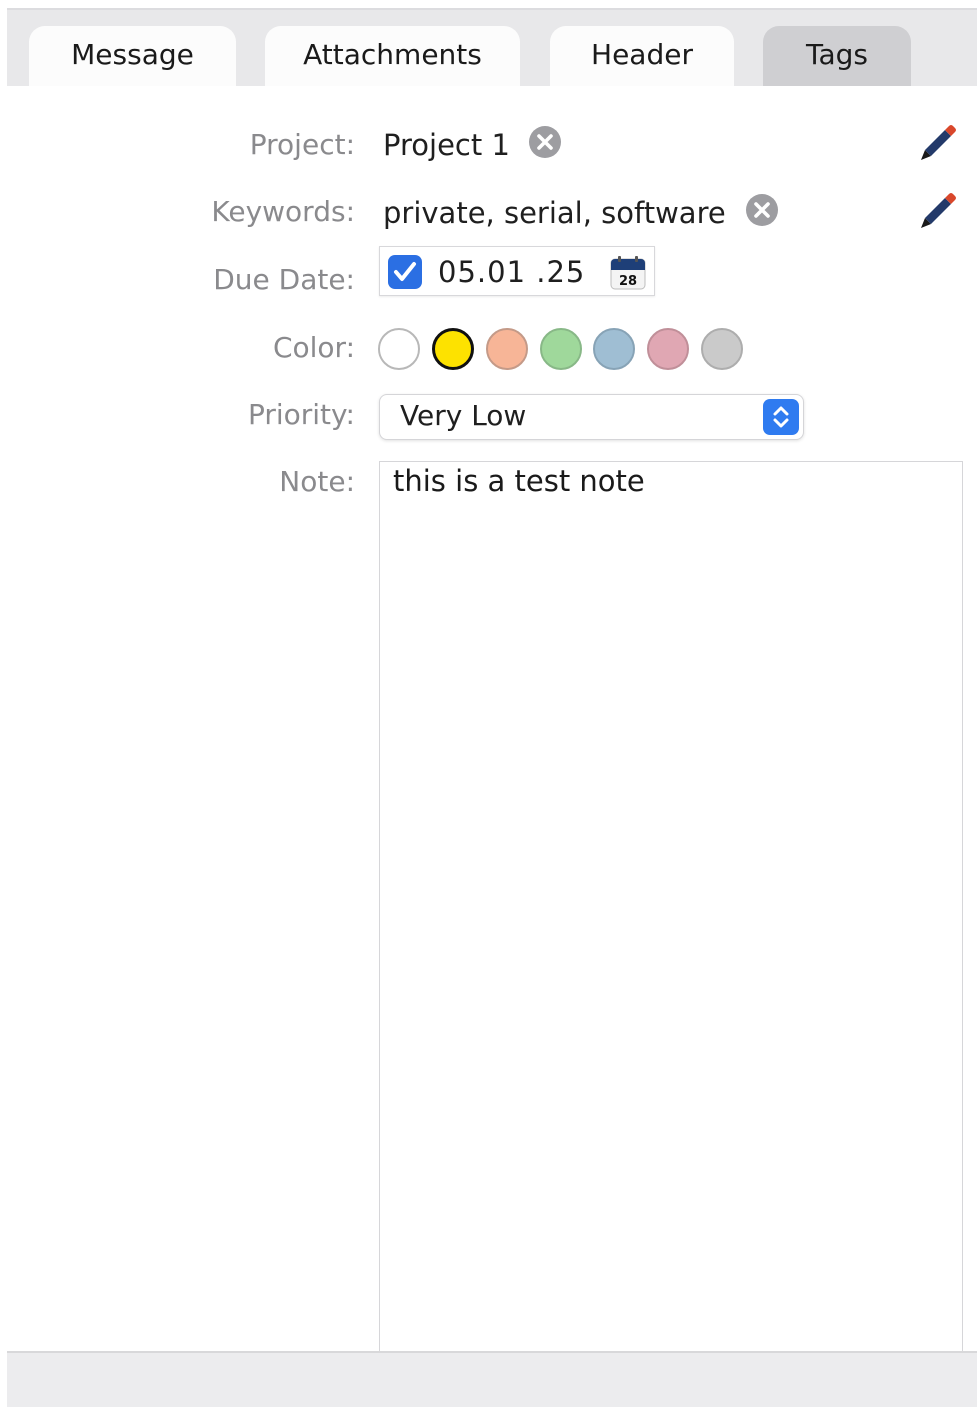 This screenshot has height=1407, width=977. Describe the element at coordinates (519, 481) in the screenshot. I see `note-text: this is a test note` at that location.